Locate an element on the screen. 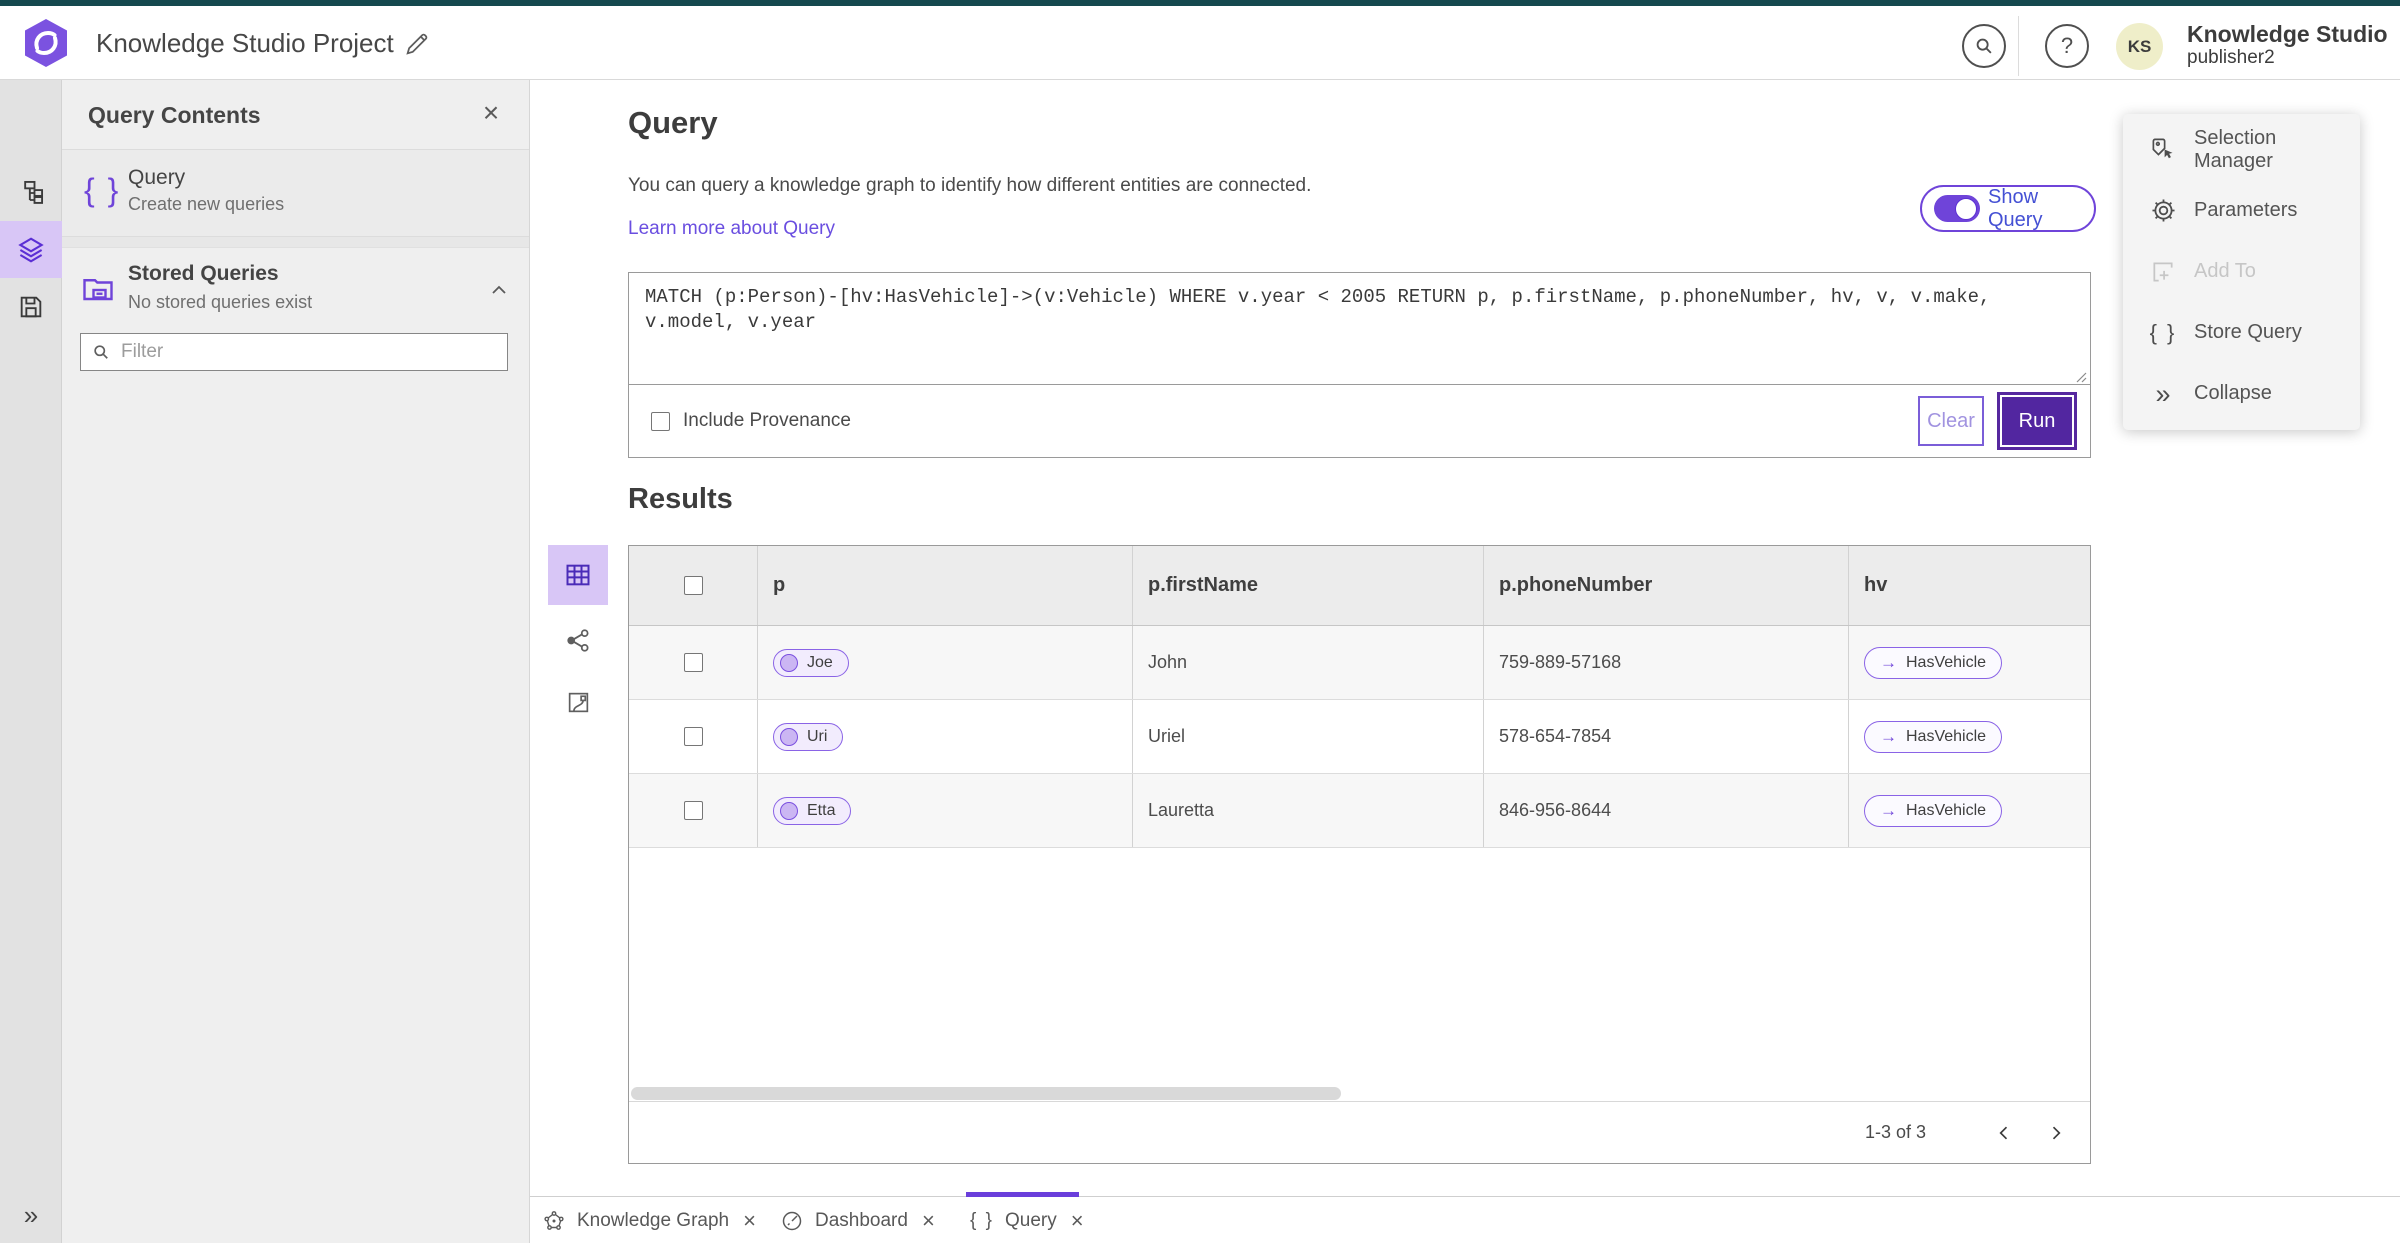 Image resolution: width=2400 pixels, height=1244 pixels. map-view-button is located at coordinates (578, 702).